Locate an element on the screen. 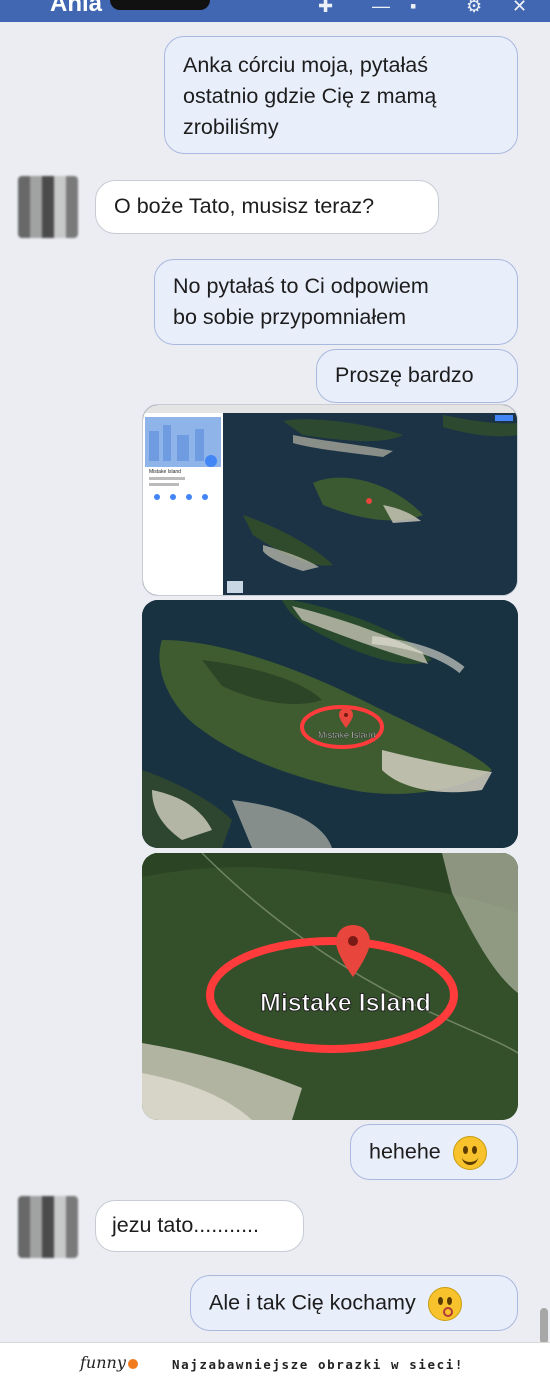  contact-name: Ania is located at coordinates (76, 9).